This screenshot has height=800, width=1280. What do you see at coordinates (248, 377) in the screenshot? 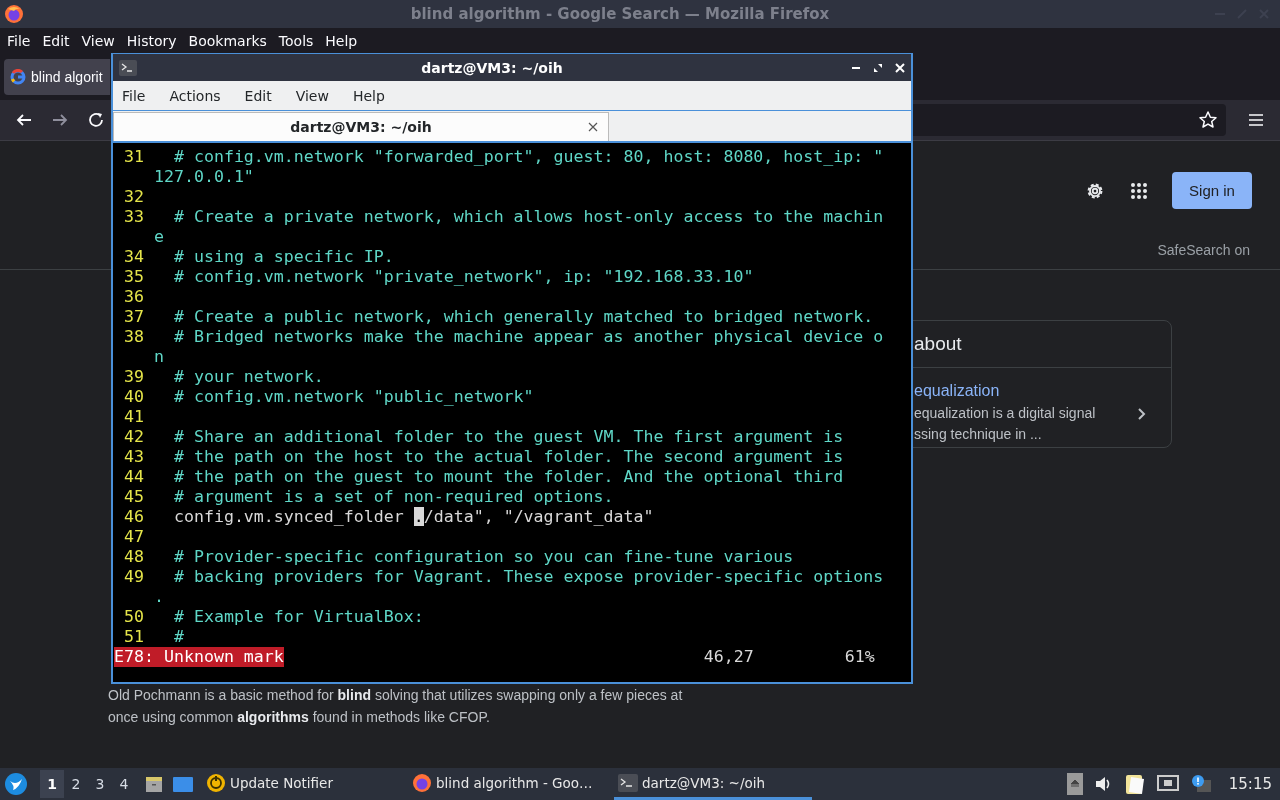
I see `code-comment: # your network.` at bounding box center [248, 377].